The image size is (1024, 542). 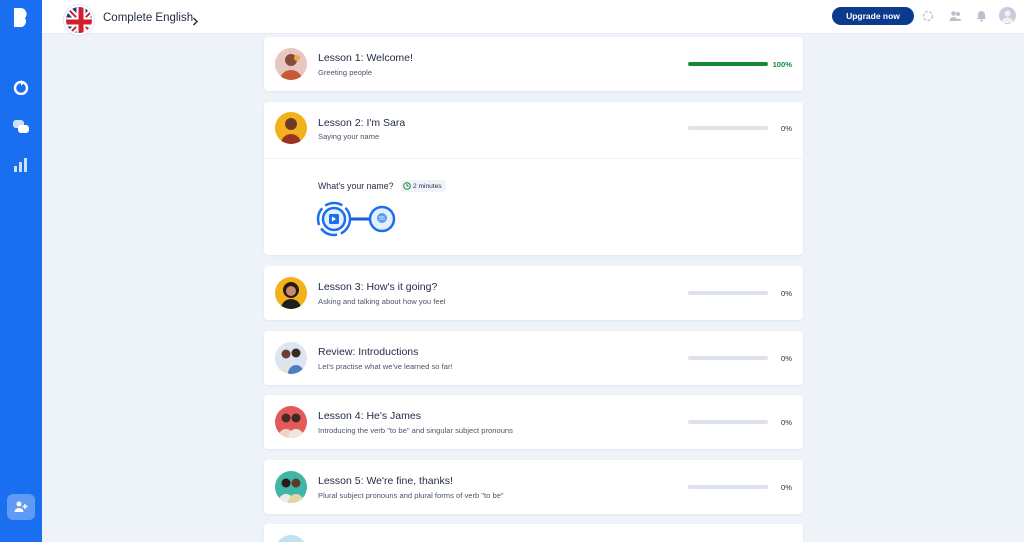 I want to click on clock-icon, so click(x=407, y=186).